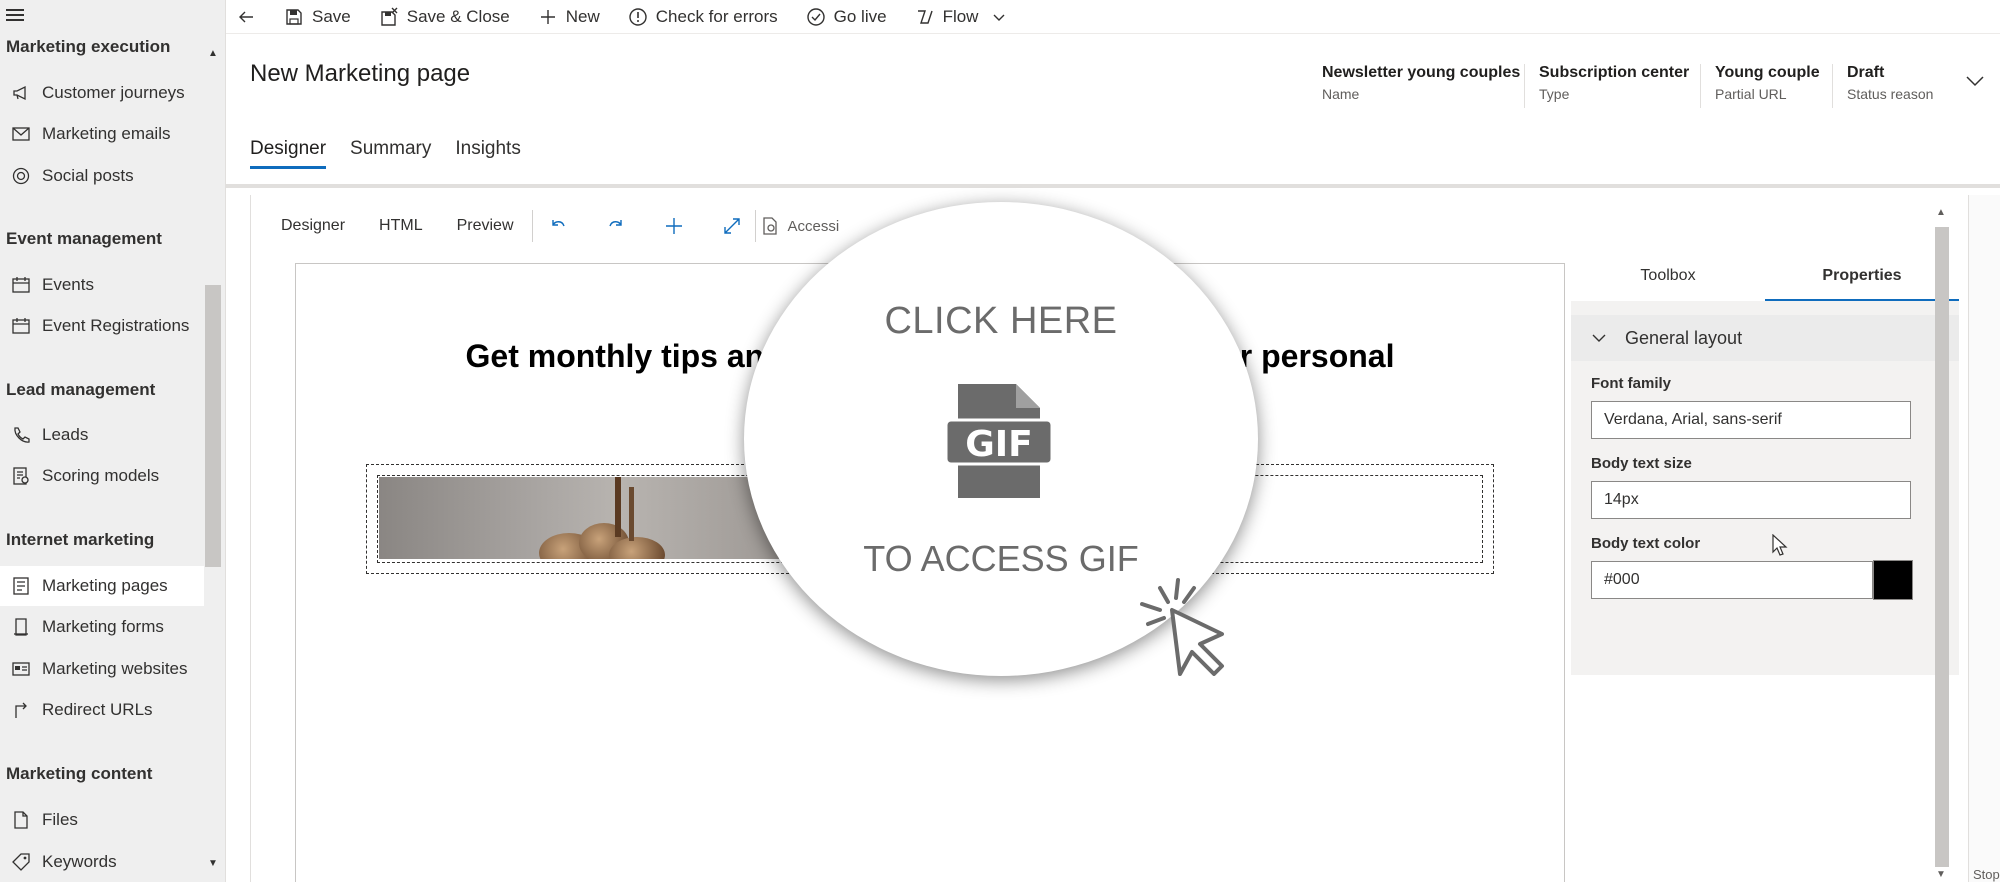 This screenshot has height=882, width=2000. Describe the element at coordinates (84, 238) in the screenshot. I see `group-event-management: Event management` at that location.